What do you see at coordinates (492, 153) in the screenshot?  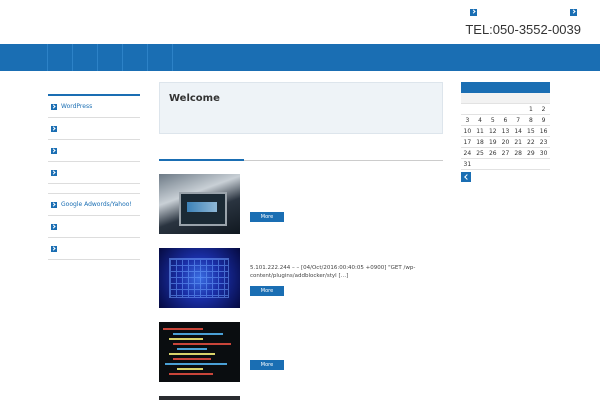 I see `calendar-day: 26` at bounding box center [492, 153].